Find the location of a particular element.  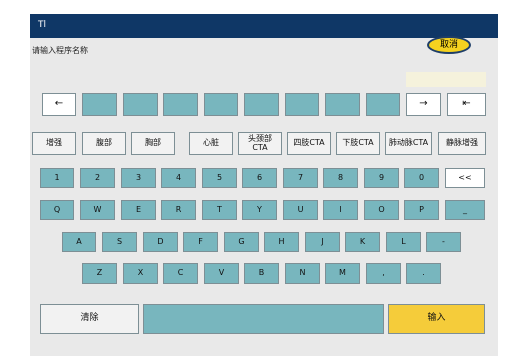

protocol-key: 腹部 is located at coordinates (104, 143).